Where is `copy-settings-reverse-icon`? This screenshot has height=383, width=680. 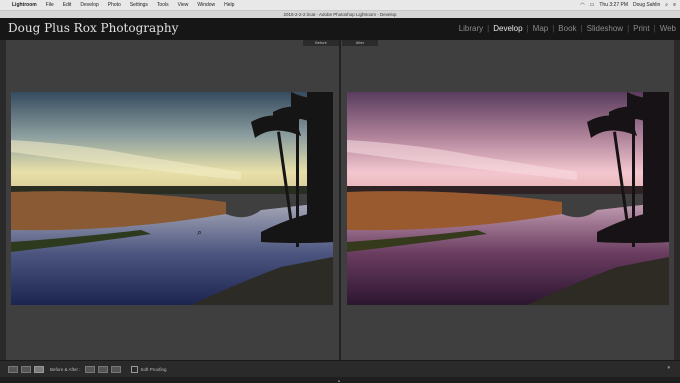 copy-settings-reverse-icon is located at coordinates (102, 369).